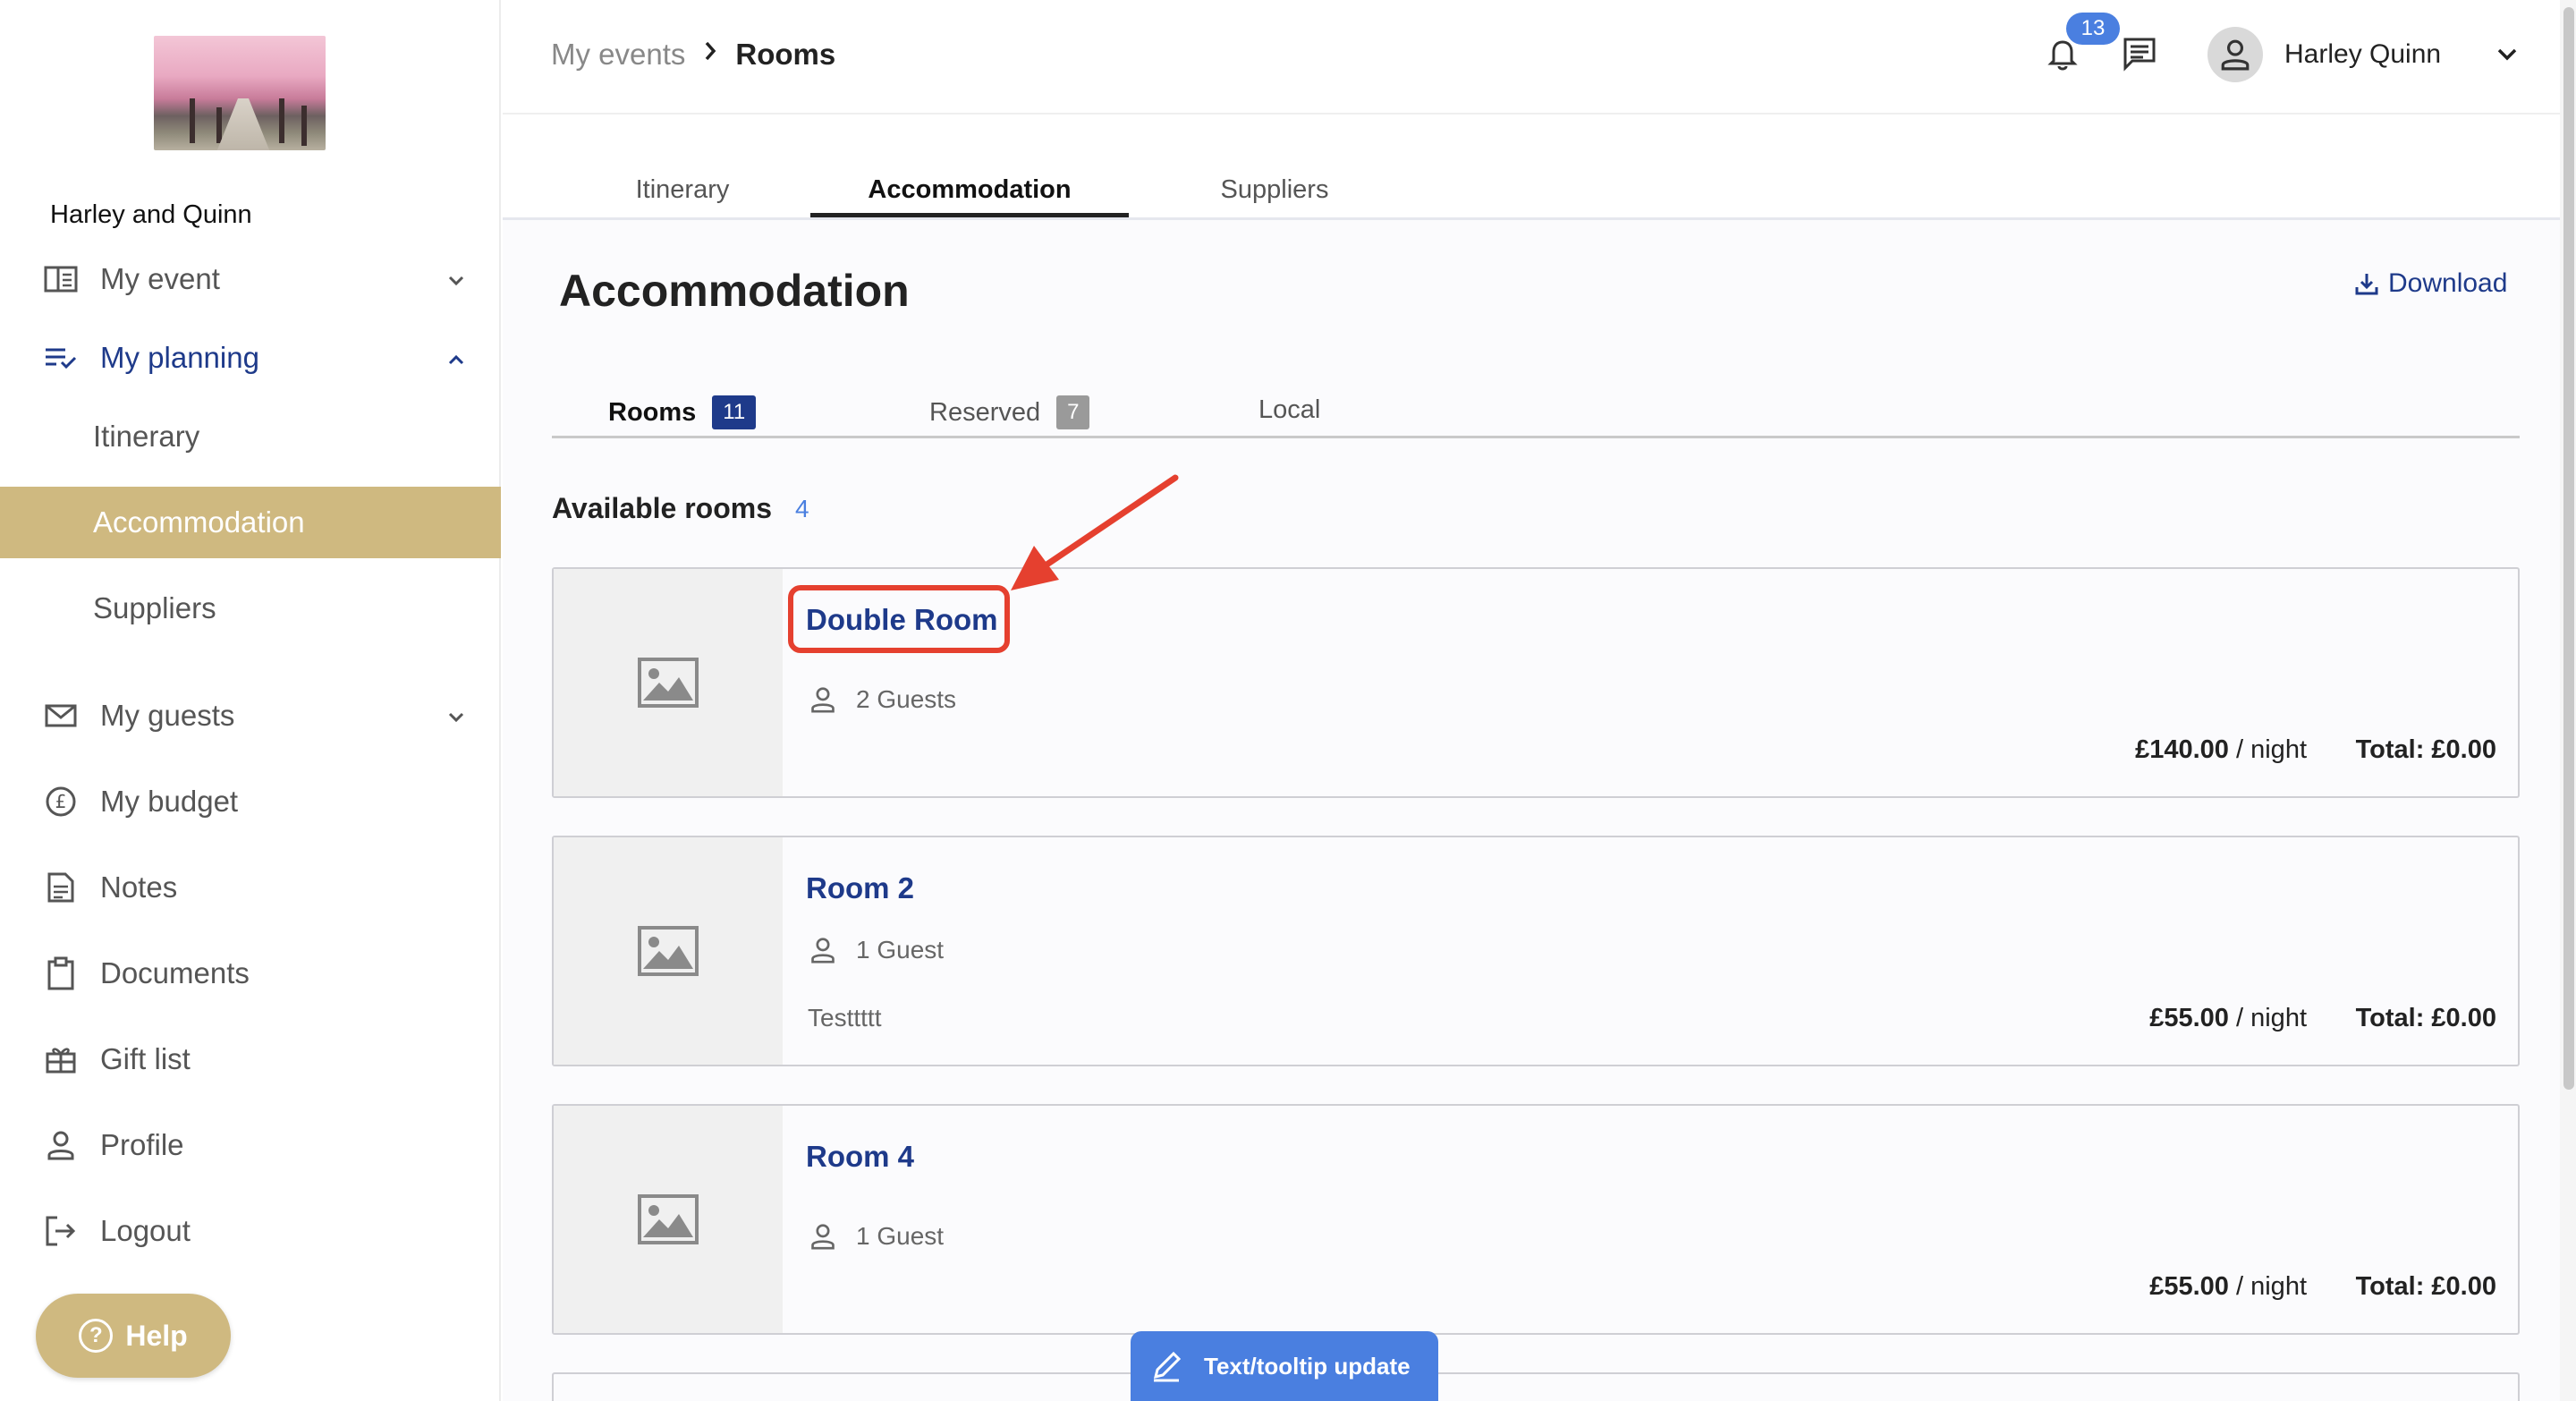 This screenshot has height=1401, width=2576. Describe the element at coordinates (61, 1231) in the screenshot. I see `logout-icon` at that location.